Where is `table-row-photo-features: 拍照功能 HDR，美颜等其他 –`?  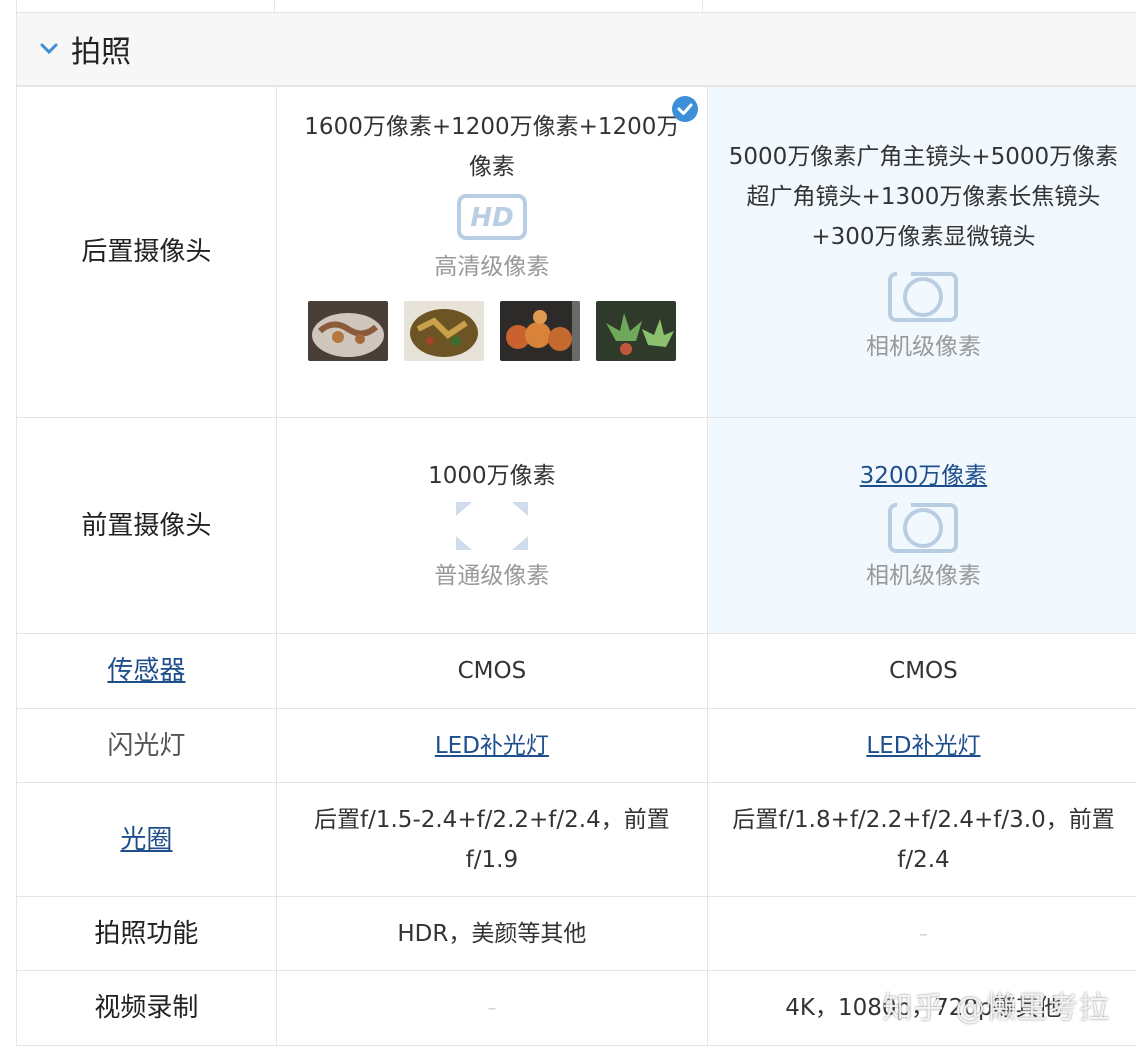 table-row-photo-features: 拍照功能 HDR，美颜等其他 – is located at coordinates (576, 933).